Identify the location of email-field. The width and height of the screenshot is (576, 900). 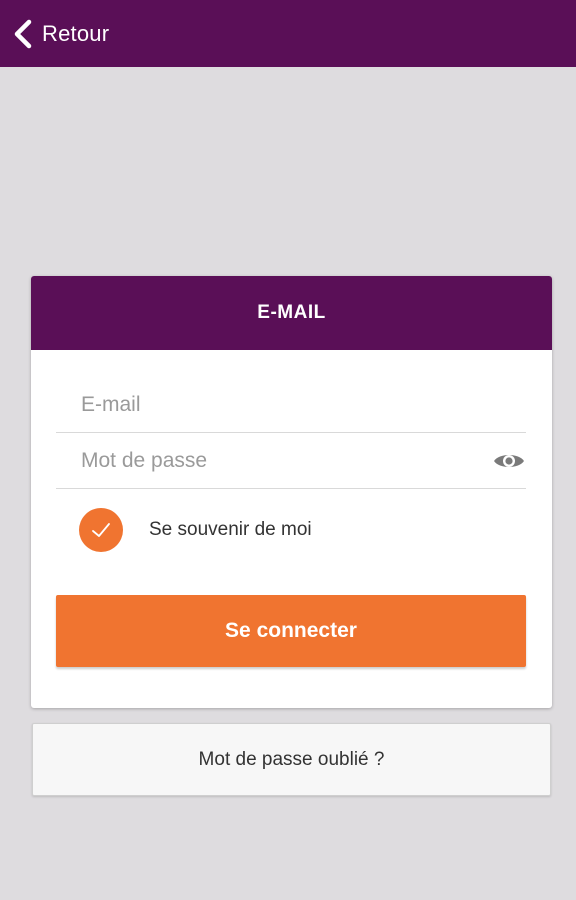
(291, 404).